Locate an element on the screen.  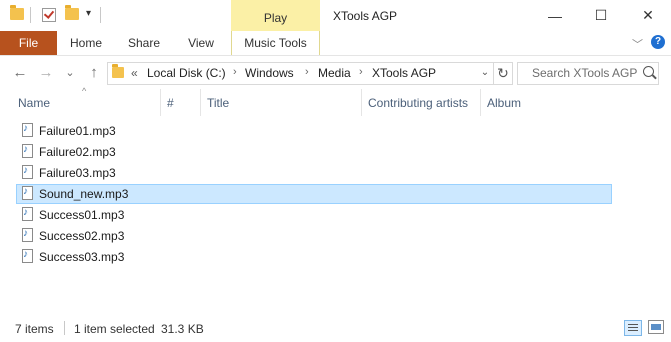
help-icon: ? is located at coordinates (658, 42).